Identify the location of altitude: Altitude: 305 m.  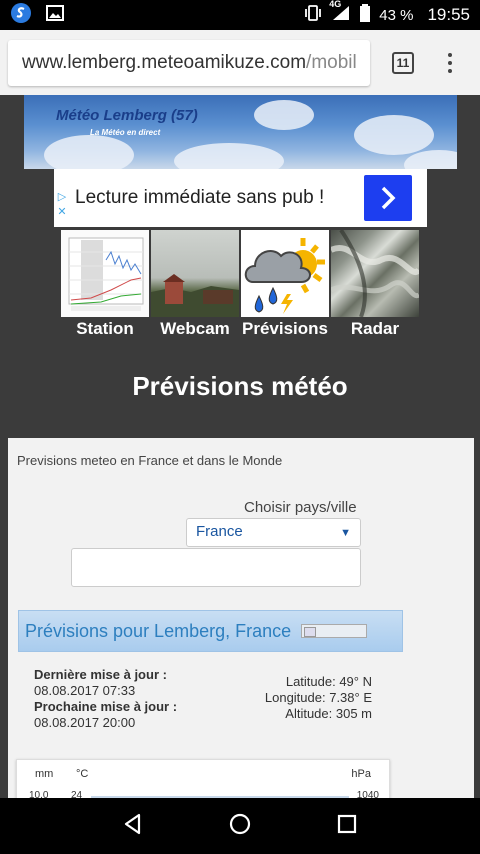
(328, 713).